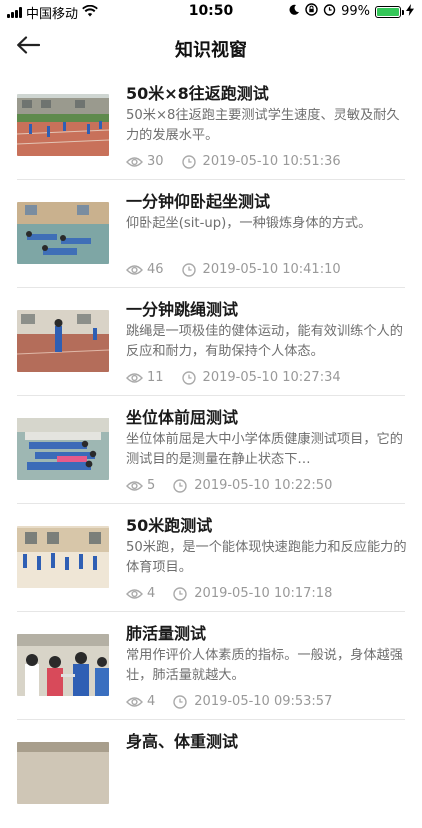 The height and width of the screenshot is (828, 422). What do you see at coordinates (63, 341) in the screenshot?
I see `article-thumbnail-rope-skipping` at bounding box center [63, 341].